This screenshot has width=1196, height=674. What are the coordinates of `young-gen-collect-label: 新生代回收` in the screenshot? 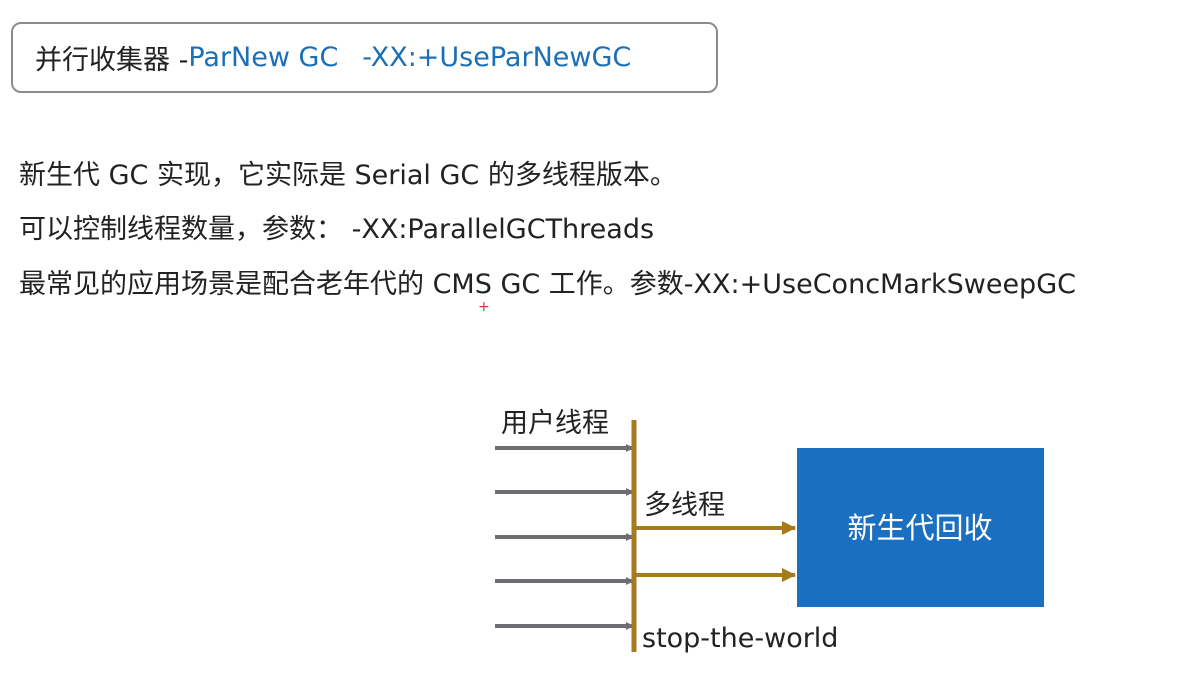 It's located at (919, 528).